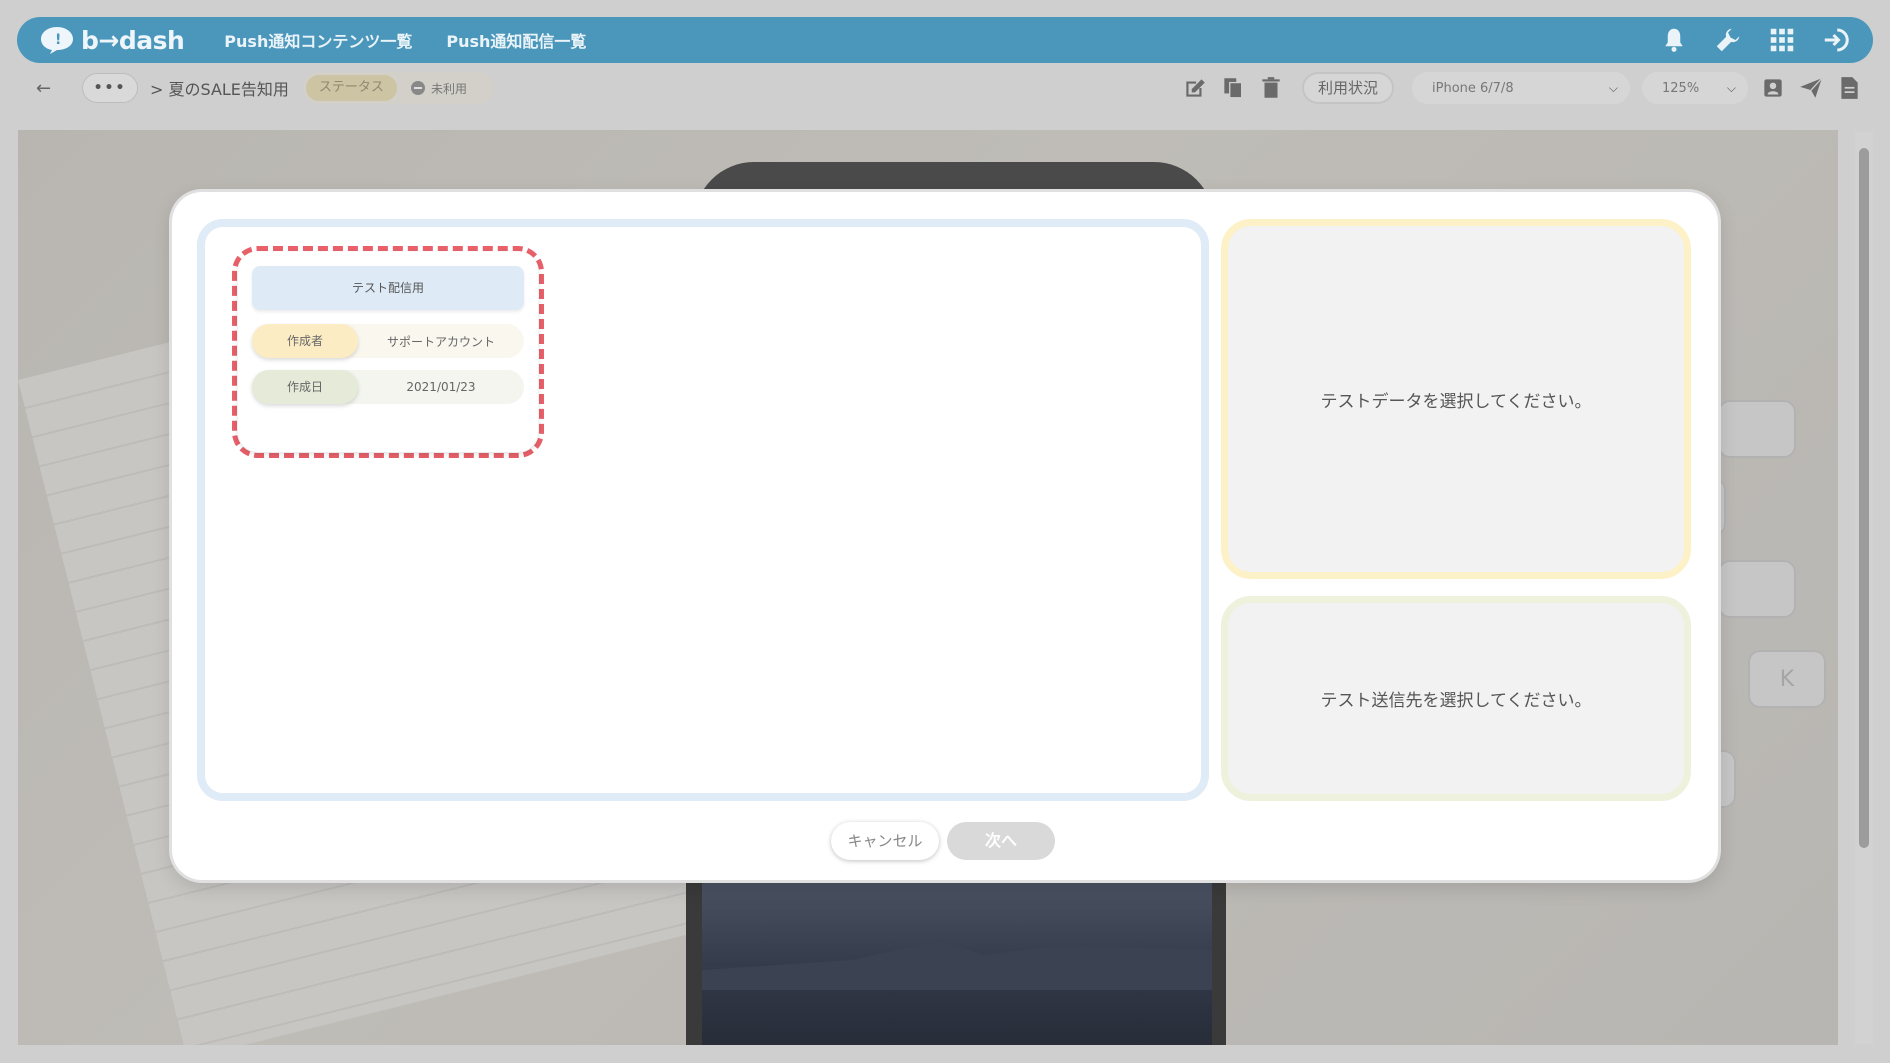  I want to click on logo: ! b→dash, so click(112, 40).